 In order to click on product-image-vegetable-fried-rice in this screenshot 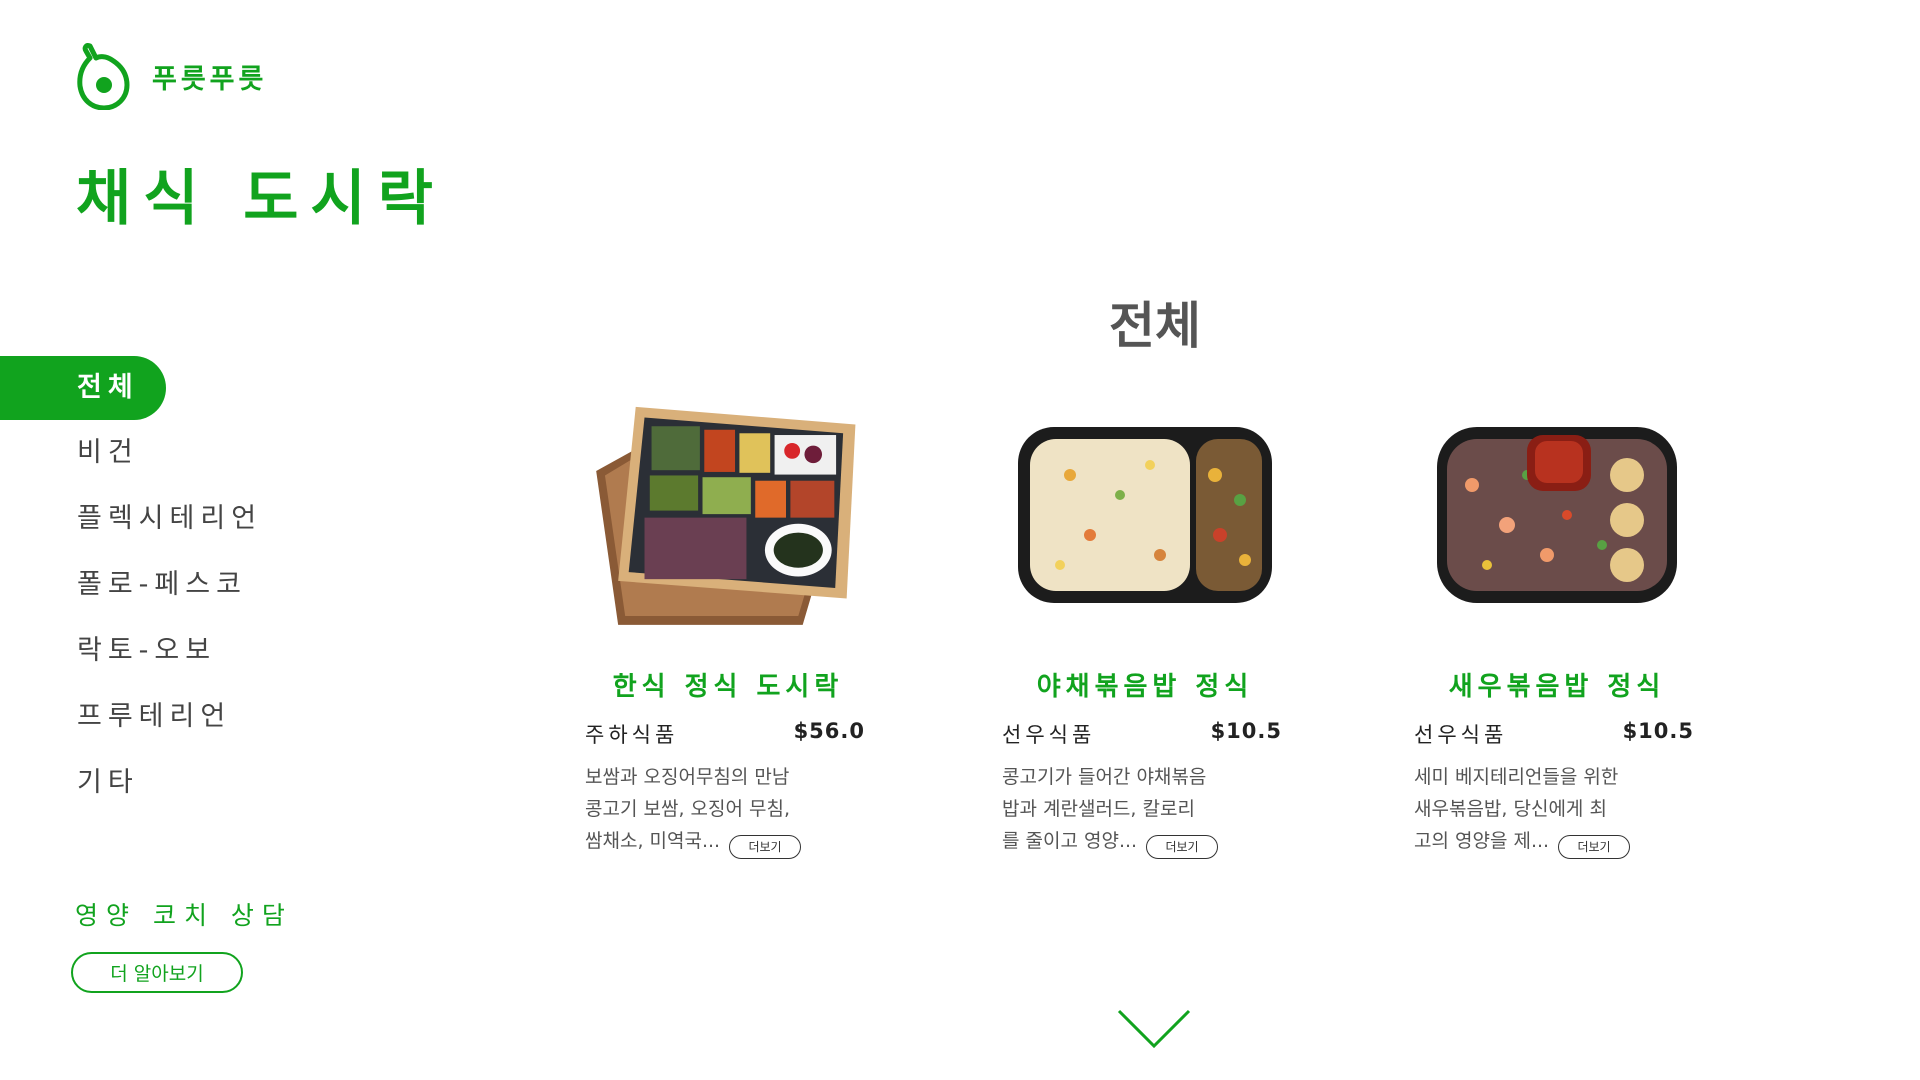, I will do `click(1145, 515)`.